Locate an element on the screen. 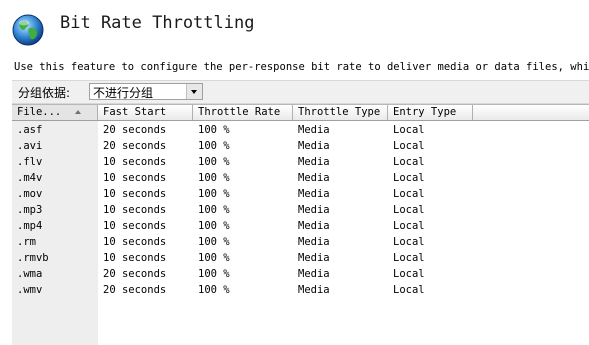 Image resolution: width=589 pixels, height=345 pixels. page-title: Bit Rate Throttling is located at coordinates (157, 23).